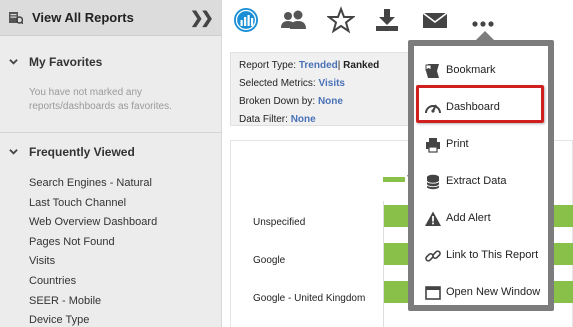 The height and width of the screenshot is (327, 573). I want to click on bookmark-icon, so click(433, 71).